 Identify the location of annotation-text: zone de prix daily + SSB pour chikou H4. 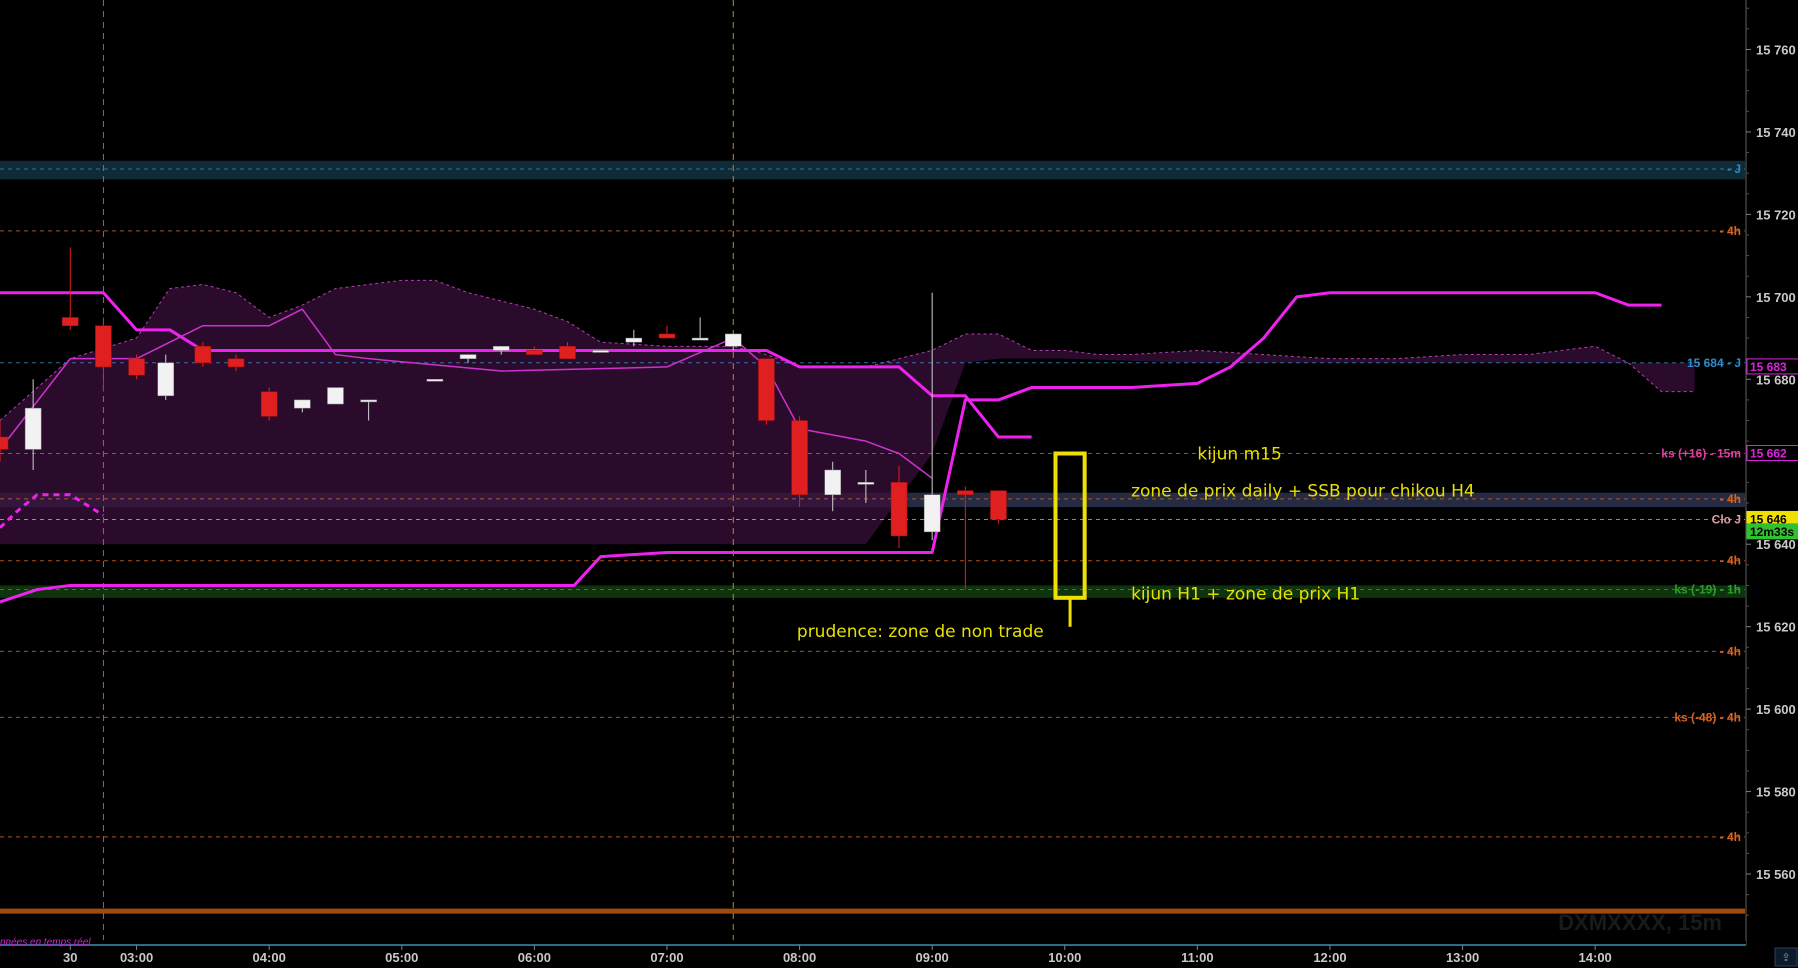
(1303, 492).